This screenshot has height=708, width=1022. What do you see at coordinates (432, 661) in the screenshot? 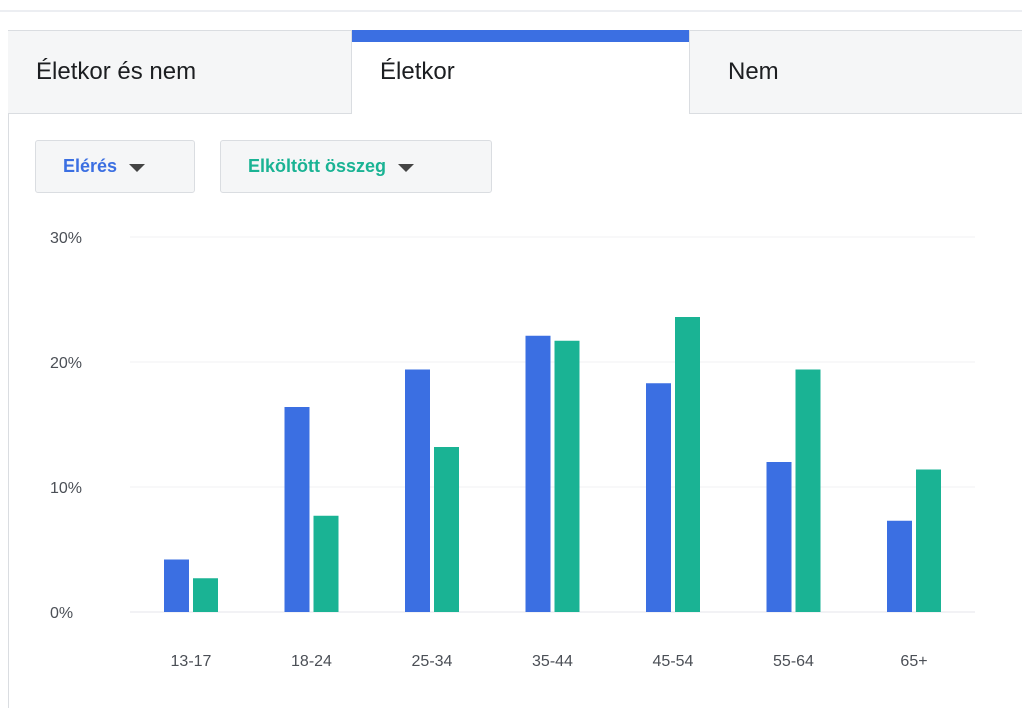
I see `x-tick-label: 25-34` at bounding box center [432, 661].